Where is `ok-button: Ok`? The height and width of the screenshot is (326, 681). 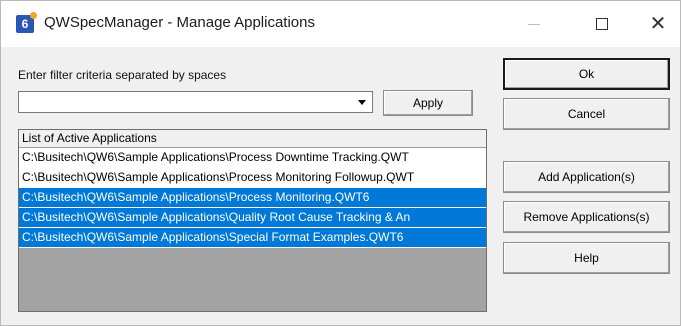
ok-button: Ok is located at coordinates (586, 74).